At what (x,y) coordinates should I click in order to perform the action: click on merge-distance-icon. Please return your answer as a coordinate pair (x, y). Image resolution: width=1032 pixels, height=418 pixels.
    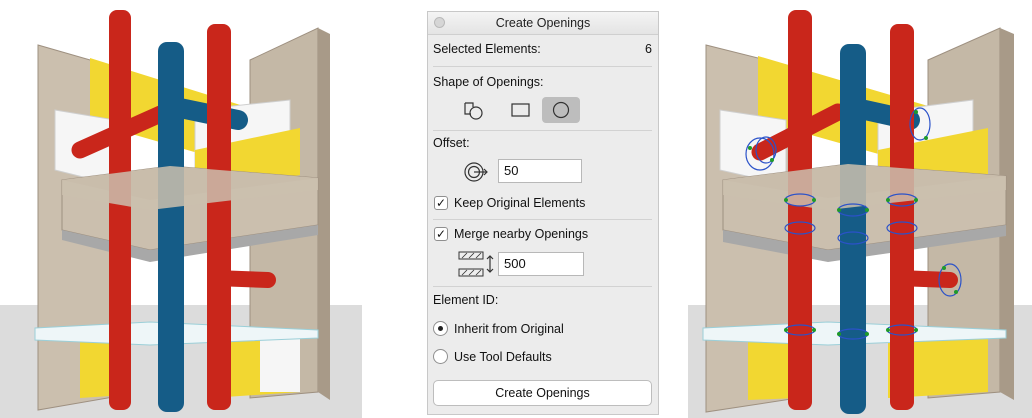
    Looking at the image, I should click on (476, 264).